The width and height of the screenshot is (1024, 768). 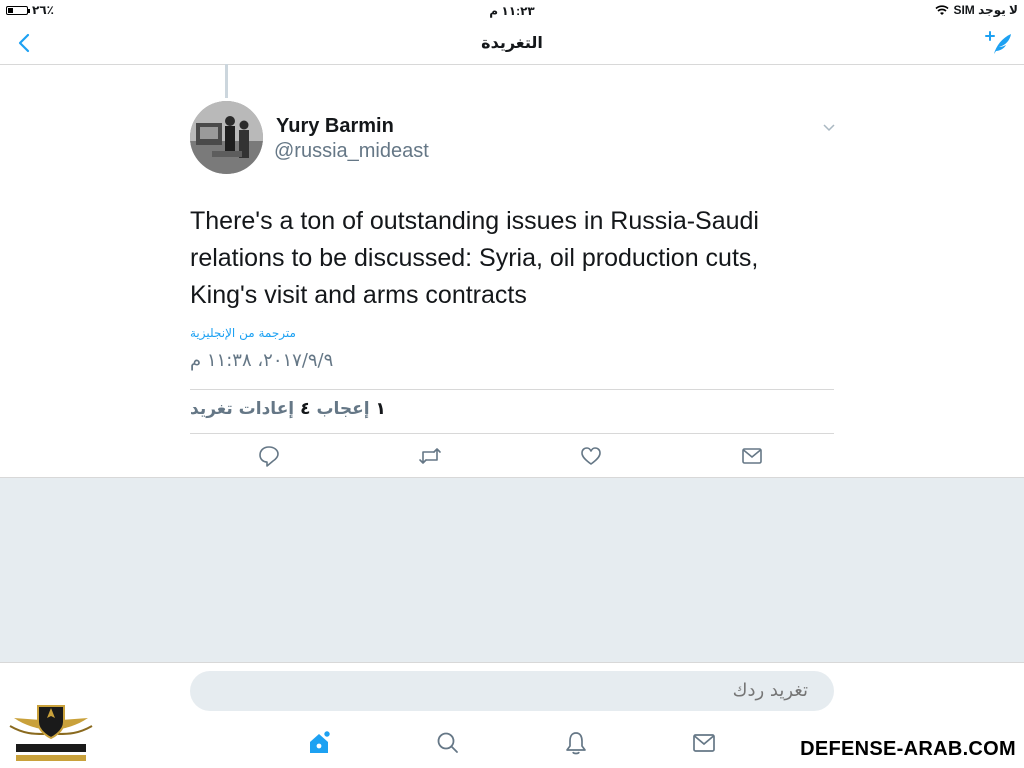 What do you see at coordinates (908, 749) in the screenshot?
I see `watermark-text: DEFENSE-ARAB.COM` at bounding box center [908, 749].